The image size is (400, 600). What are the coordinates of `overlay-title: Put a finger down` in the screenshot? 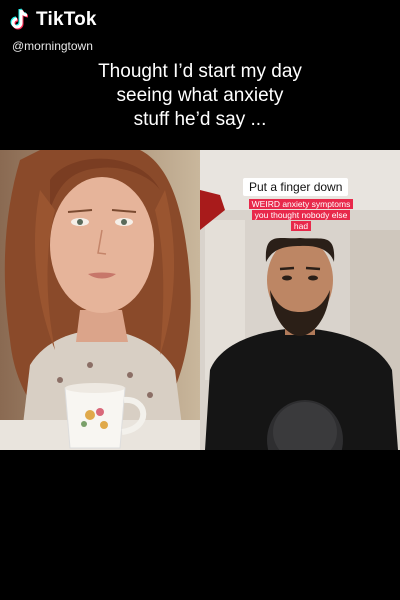 It's located at (296, 187).